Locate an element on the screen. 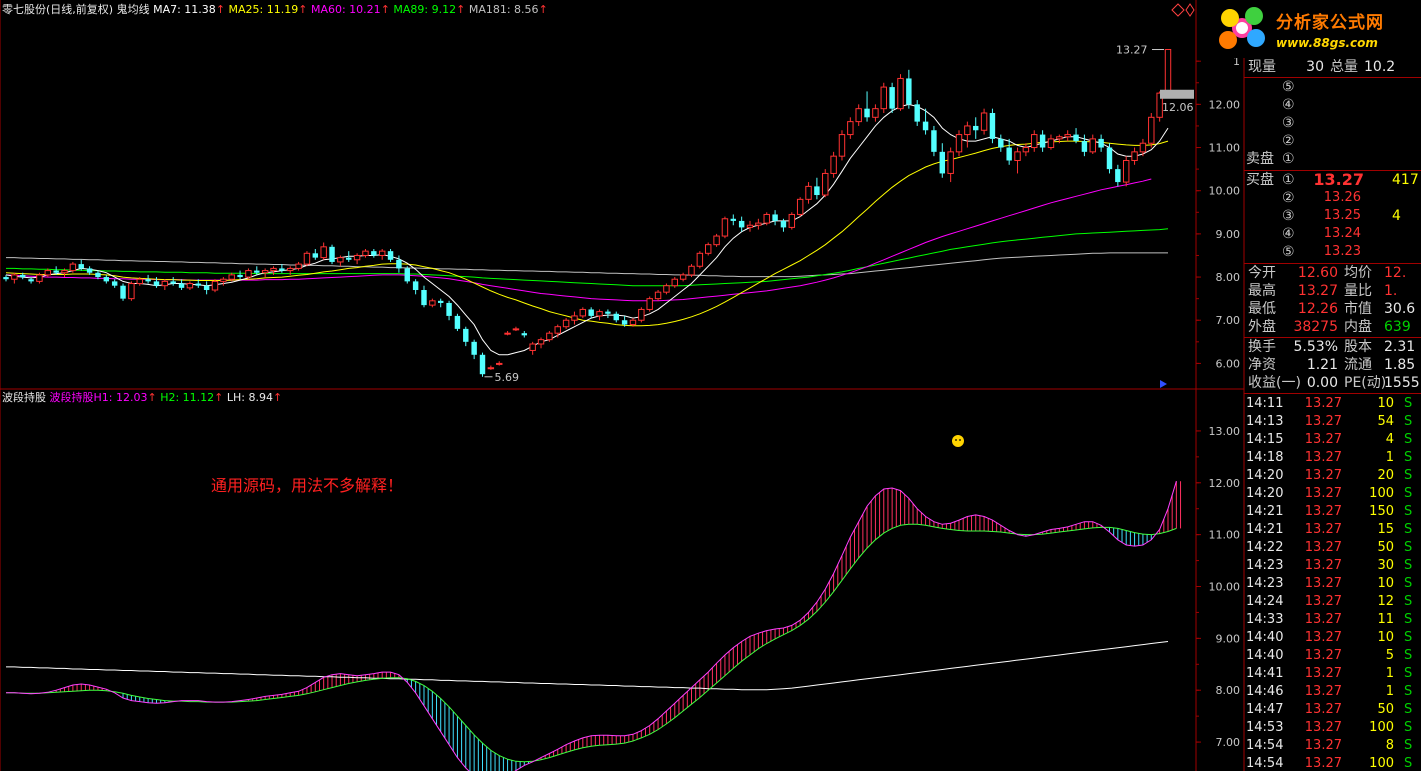  tick-row: 14:40 13.27 10 S is located at coordinates (1332, 638).